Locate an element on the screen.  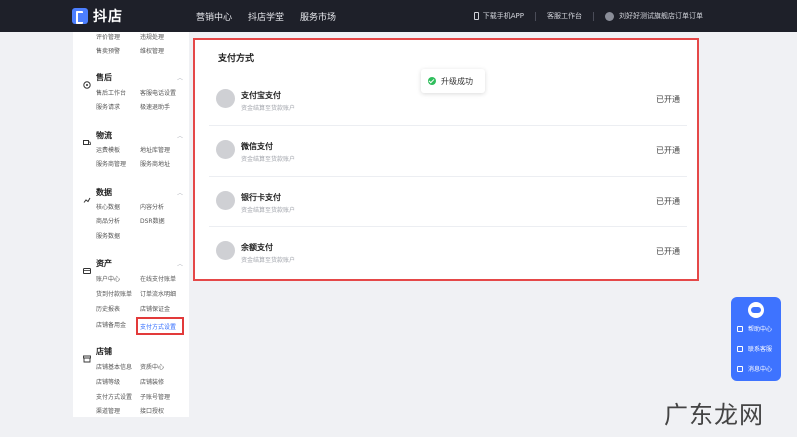
alipay-icon is located at coordinates (225, 98).